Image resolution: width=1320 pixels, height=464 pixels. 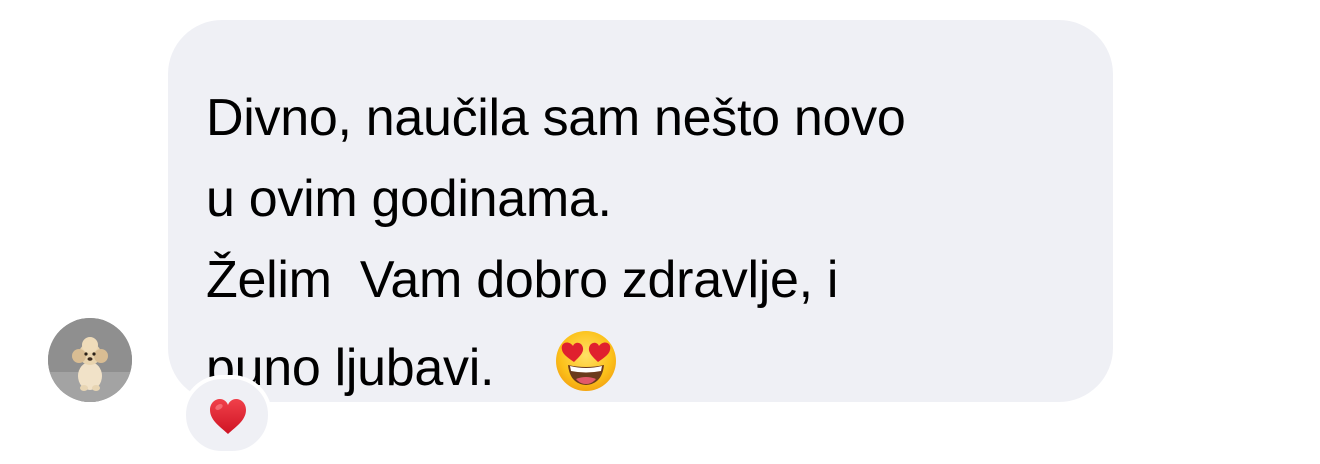 I want to click on sender-avatar, so click(x=90, y=360).